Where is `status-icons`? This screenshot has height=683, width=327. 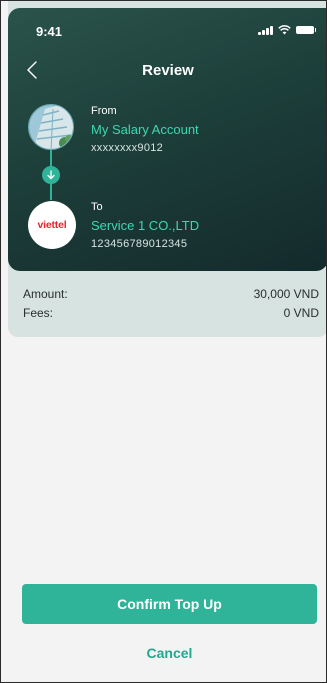 status-icons is located at coordinates (287, 30).